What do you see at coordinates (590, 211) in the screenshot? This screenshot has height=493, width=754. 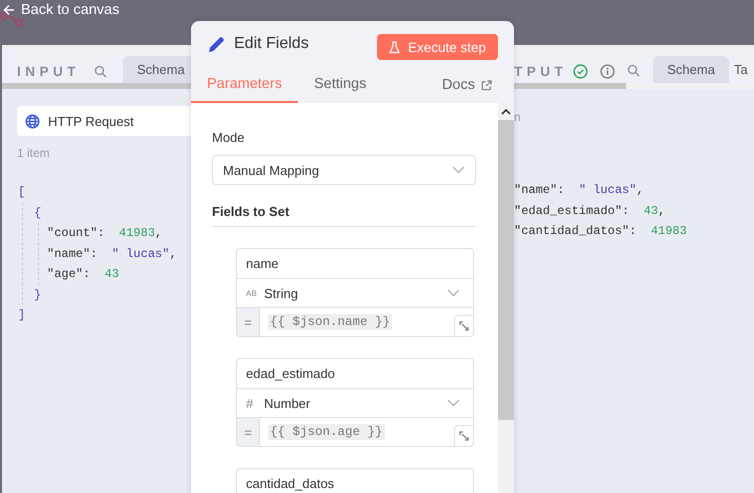 I see `json-line: "edad_estimado": 43,` at bounding box center [590, 211].